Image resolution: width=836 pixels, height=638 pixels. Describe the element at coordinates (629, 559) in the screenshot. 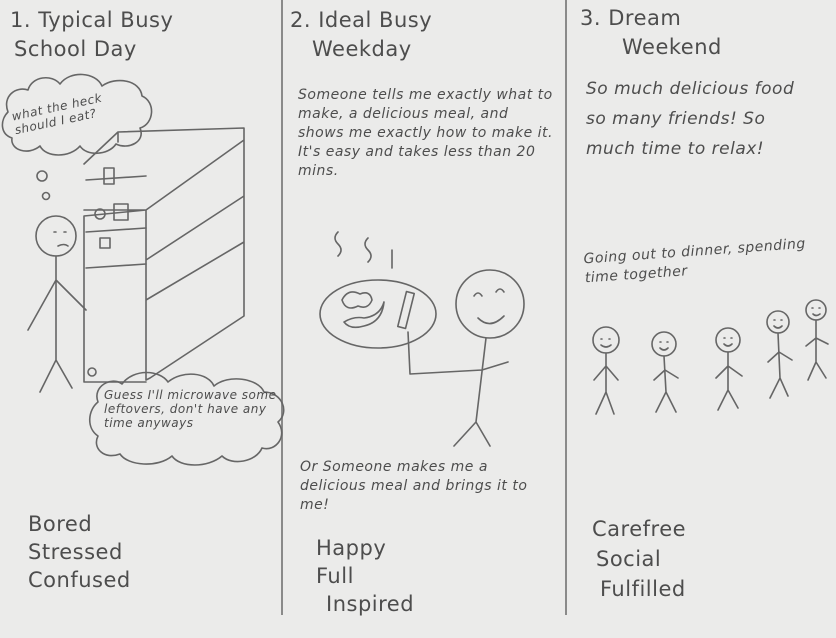

I see `feeling-word: Social` at that location.